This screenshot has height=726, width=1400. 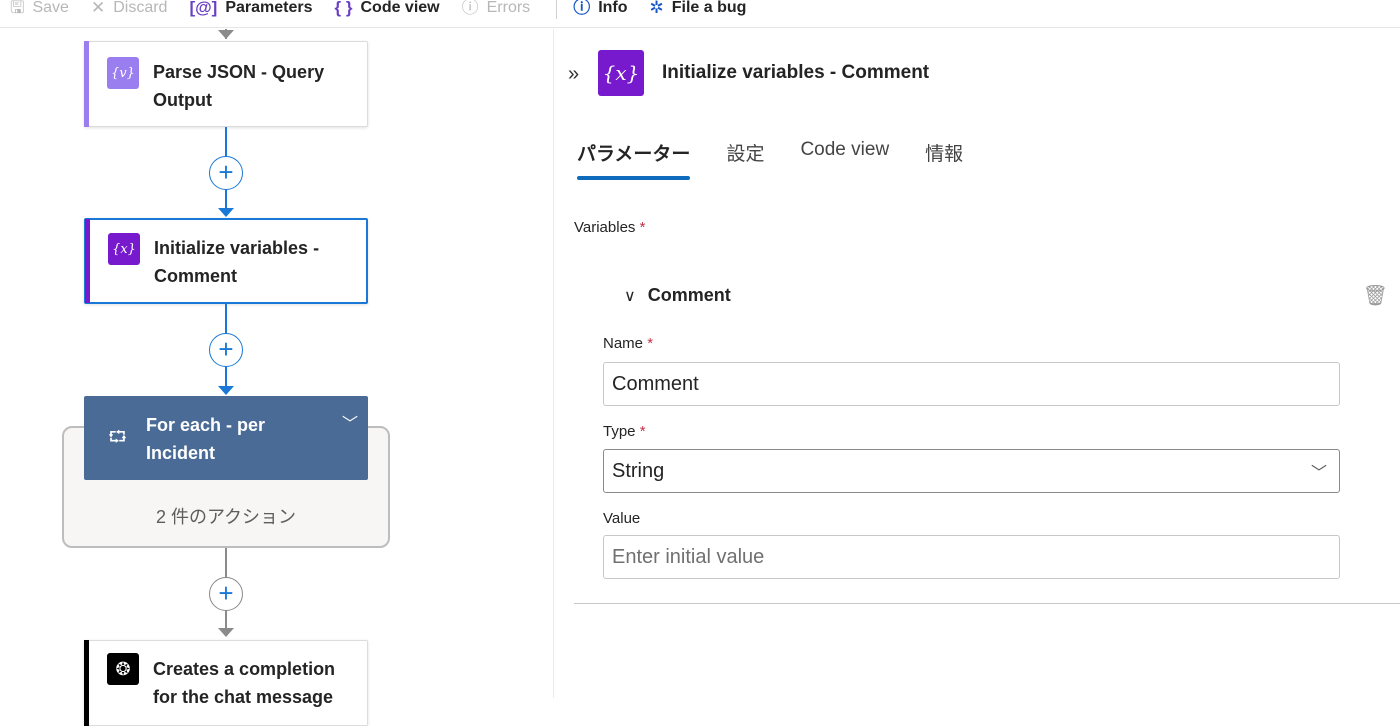 I want to click on panel-title: Initialize variables - Comment, so click(x=796, y=72).